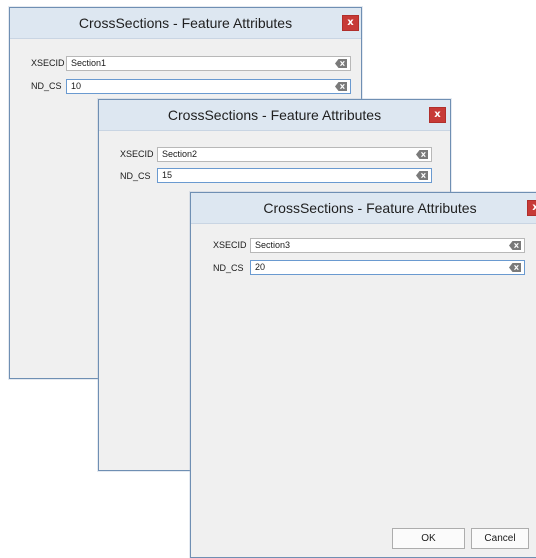 The image size is (536, 558). I want to click on xsecid-input: Section1, so click(208, 63).